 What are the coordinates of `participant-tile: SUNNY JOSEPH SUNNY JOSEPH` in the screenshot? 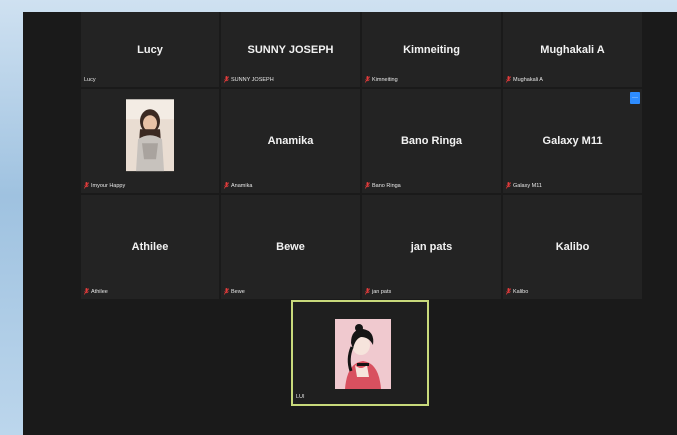 It's located at (290, 49).